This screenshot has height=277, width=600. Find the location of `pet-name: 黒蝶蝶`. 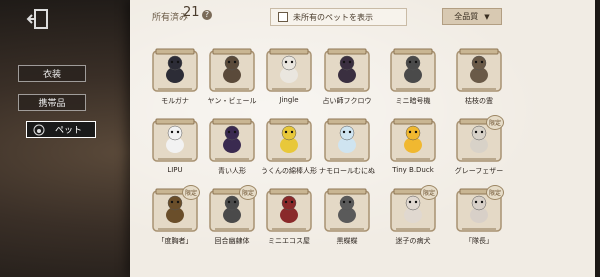

pet-name: 黒蝶蝶 is located at coordinates (347, 241).